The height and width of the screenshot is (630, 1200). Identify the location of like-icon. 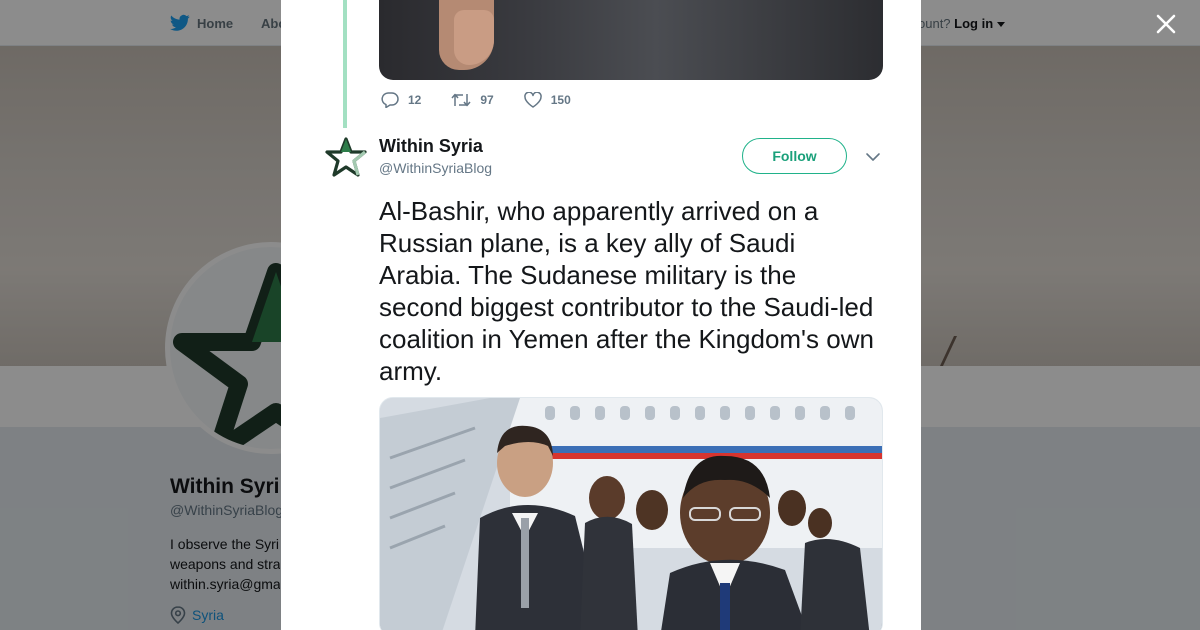
(532, 100).